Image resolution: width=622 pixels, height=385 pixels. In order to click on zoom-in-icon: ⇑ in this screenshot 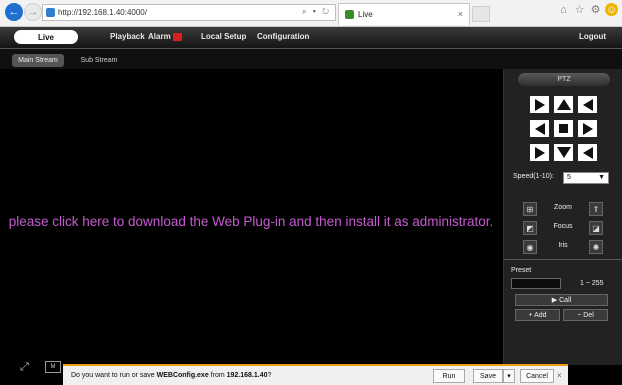, I will do `click(596, 209)`.